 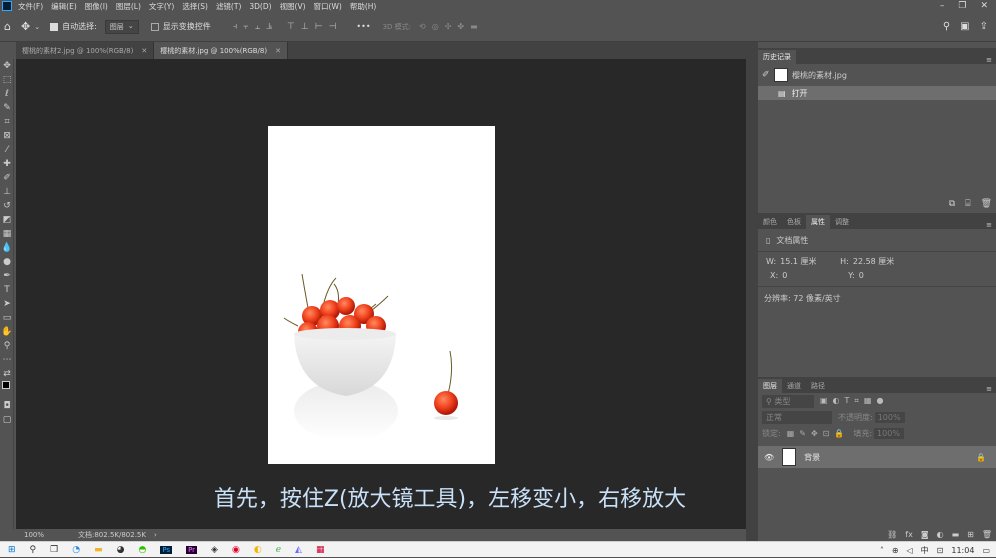 I want to click on blur-tool-icon: 💧, so click(x=7, y=248).